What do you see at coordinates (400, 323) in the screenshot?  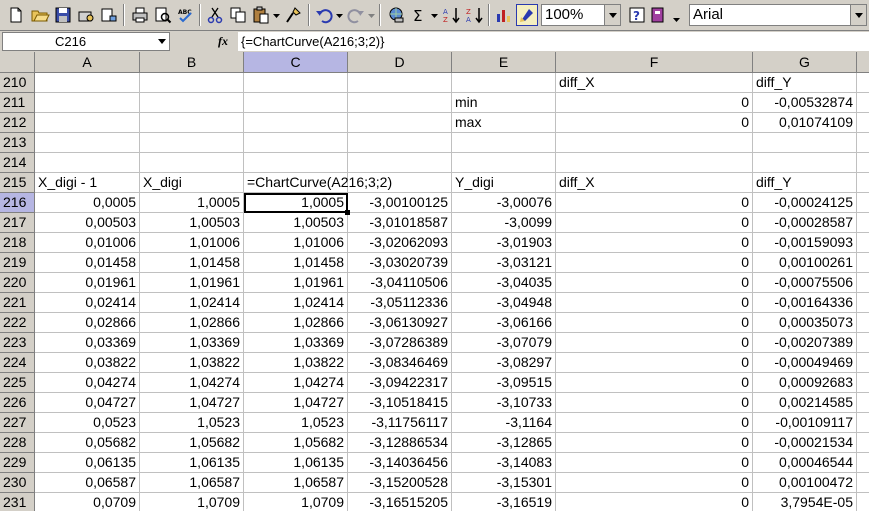 I see `cell-d222: -3,06130927` at bounding box center [400, 323].